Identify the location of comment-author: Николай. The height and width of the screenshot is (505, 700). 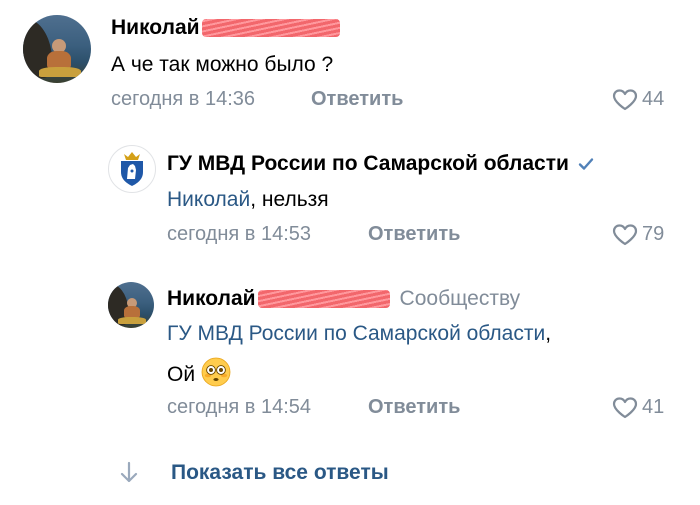
(225, 28).